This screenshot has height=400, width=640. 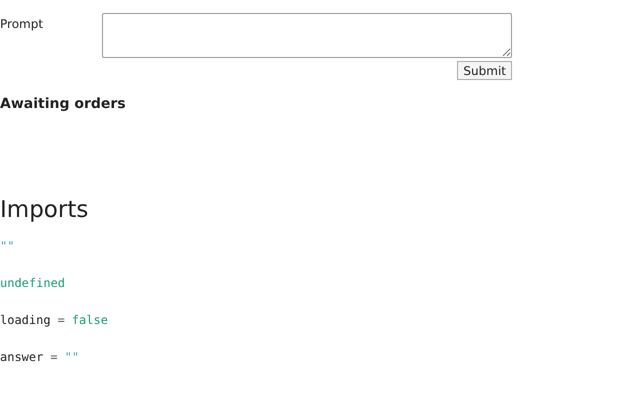 I want to click on imports-heading: Imports, so click(x=45, y=210).